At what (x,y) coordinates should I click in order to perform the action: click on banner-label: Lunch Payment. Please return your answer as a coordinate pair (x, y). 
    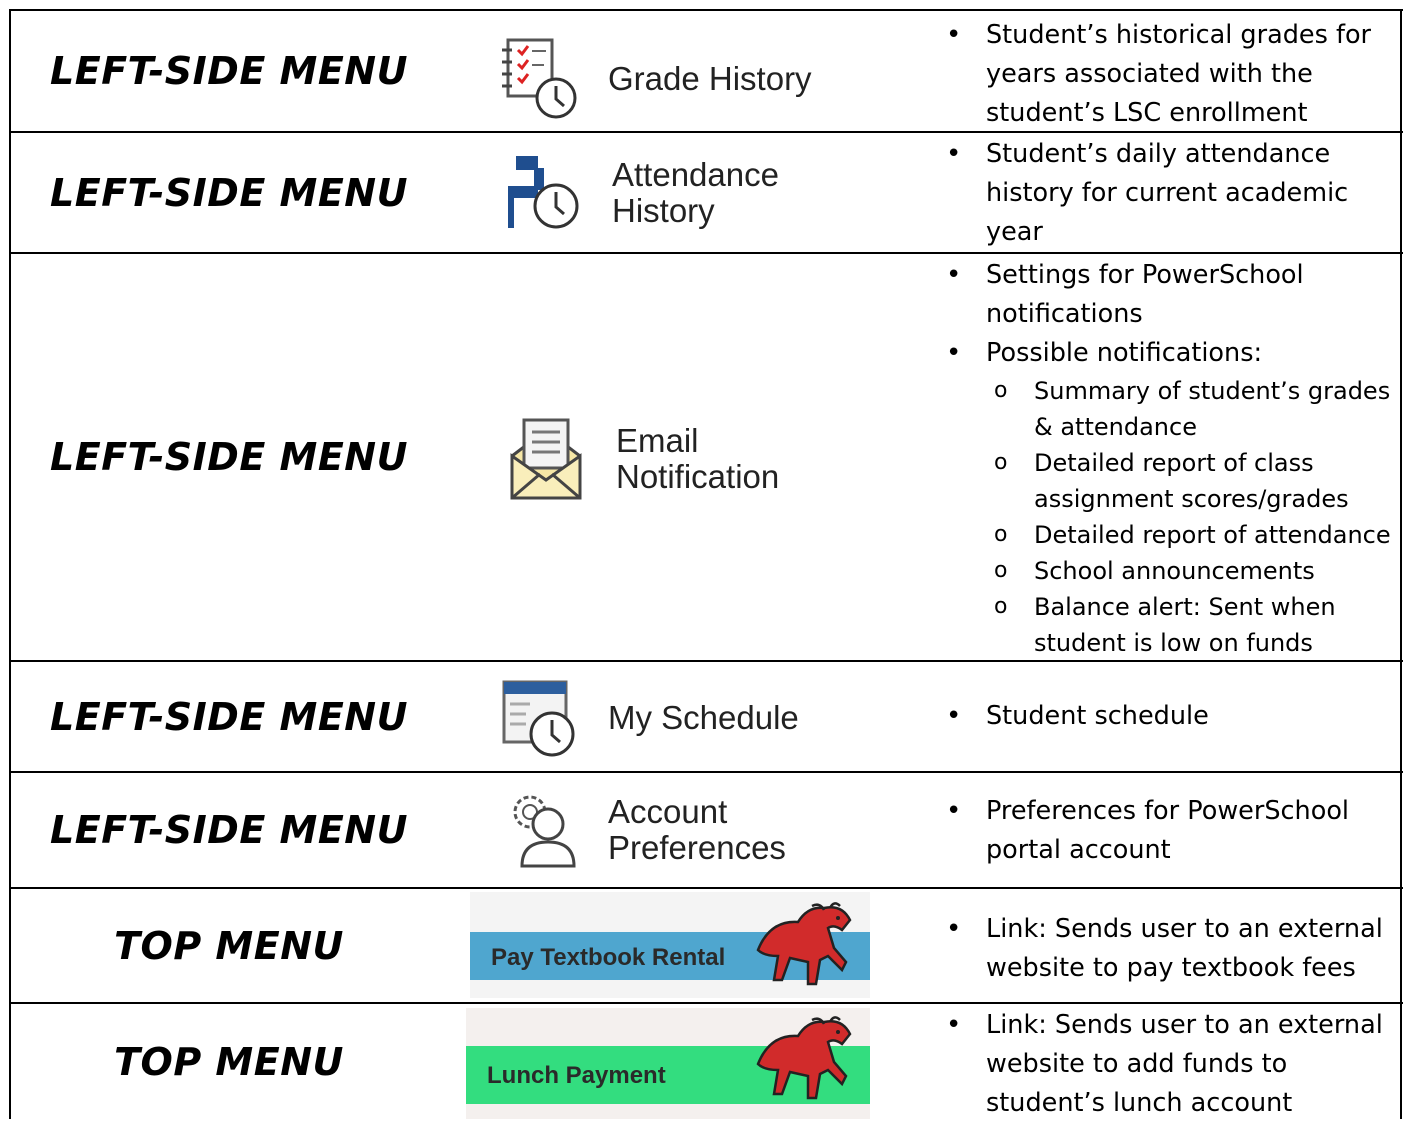
    Looking at the image, I should click on (576, 1075).